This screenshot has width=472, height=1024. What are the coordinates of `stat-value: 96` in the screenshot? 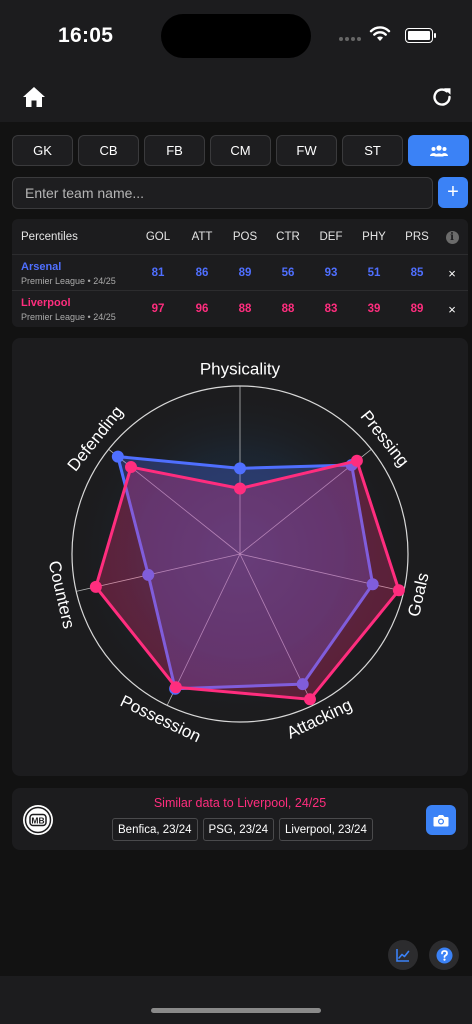 It's located at (202, 309).